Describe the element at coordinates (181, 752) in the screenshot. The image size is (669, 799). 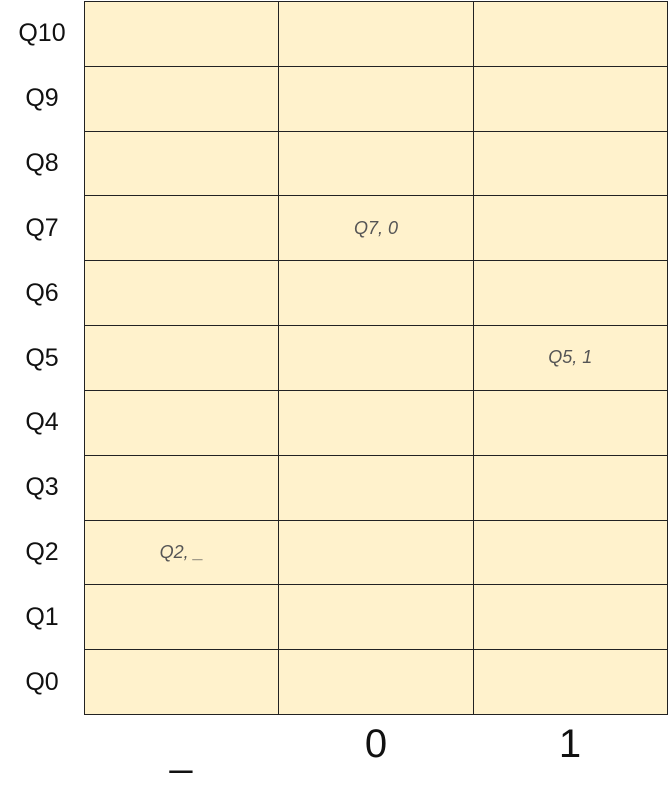
I see `column-label-blank: _` at that location.